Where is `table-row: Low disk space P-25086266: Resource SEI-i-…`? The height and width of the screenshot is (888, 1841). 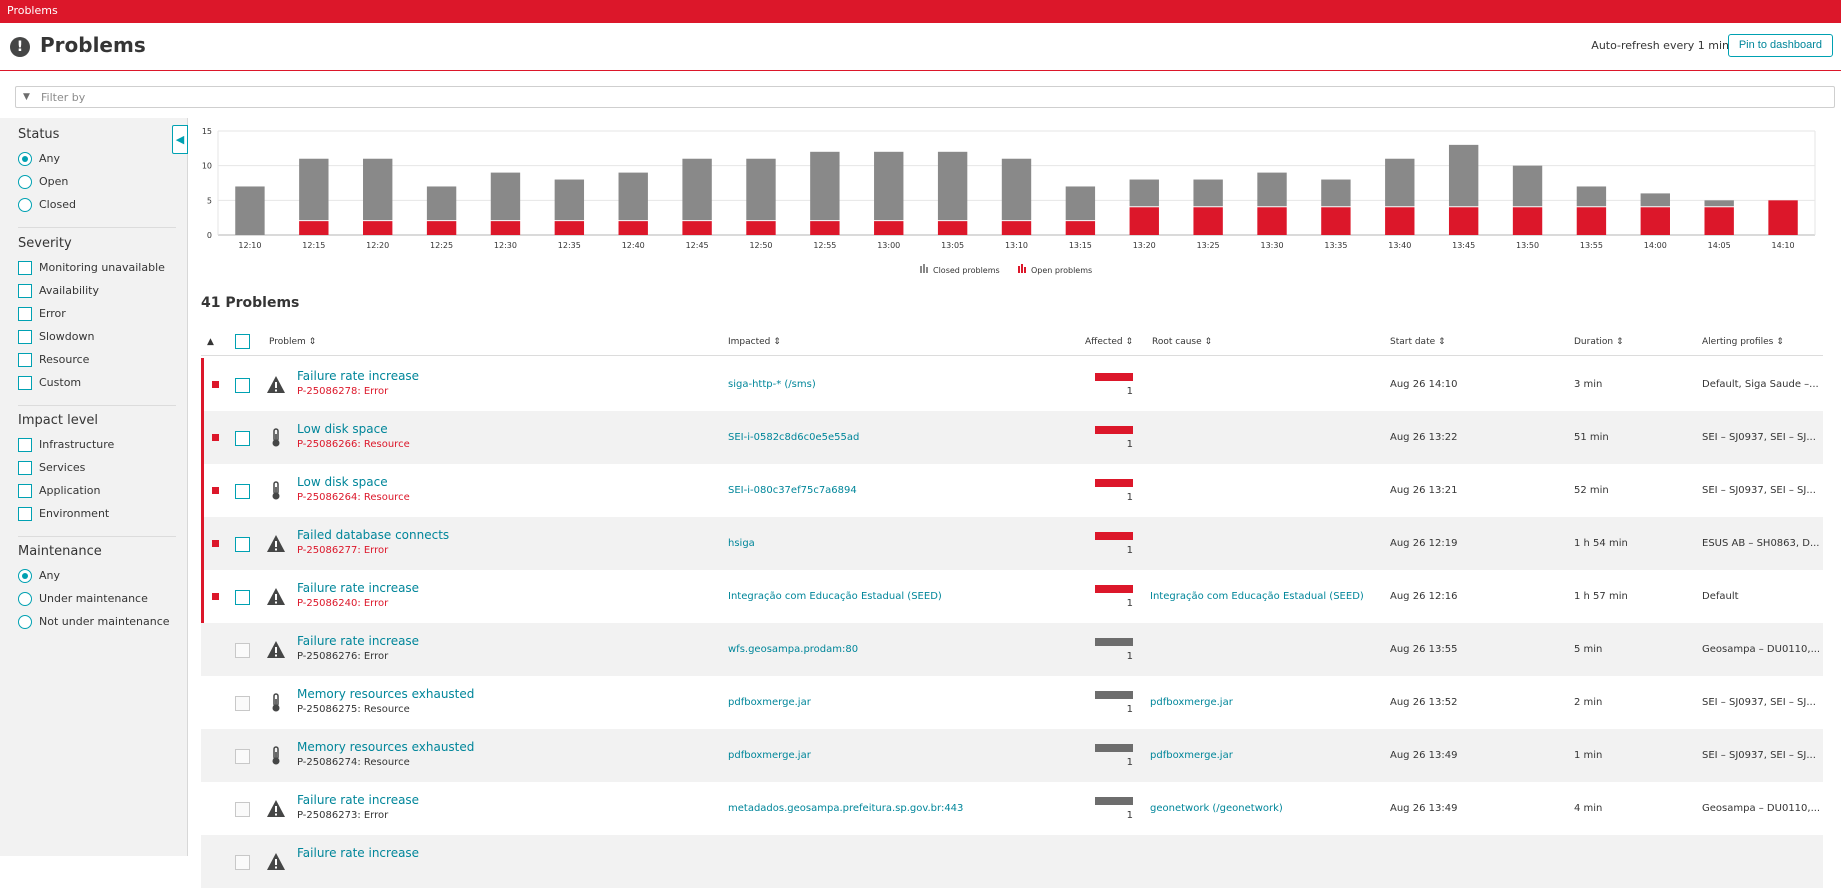 table-row: Low disk space P-25086266: Resource SEI-i-… is located at coordinates (1012, 437).